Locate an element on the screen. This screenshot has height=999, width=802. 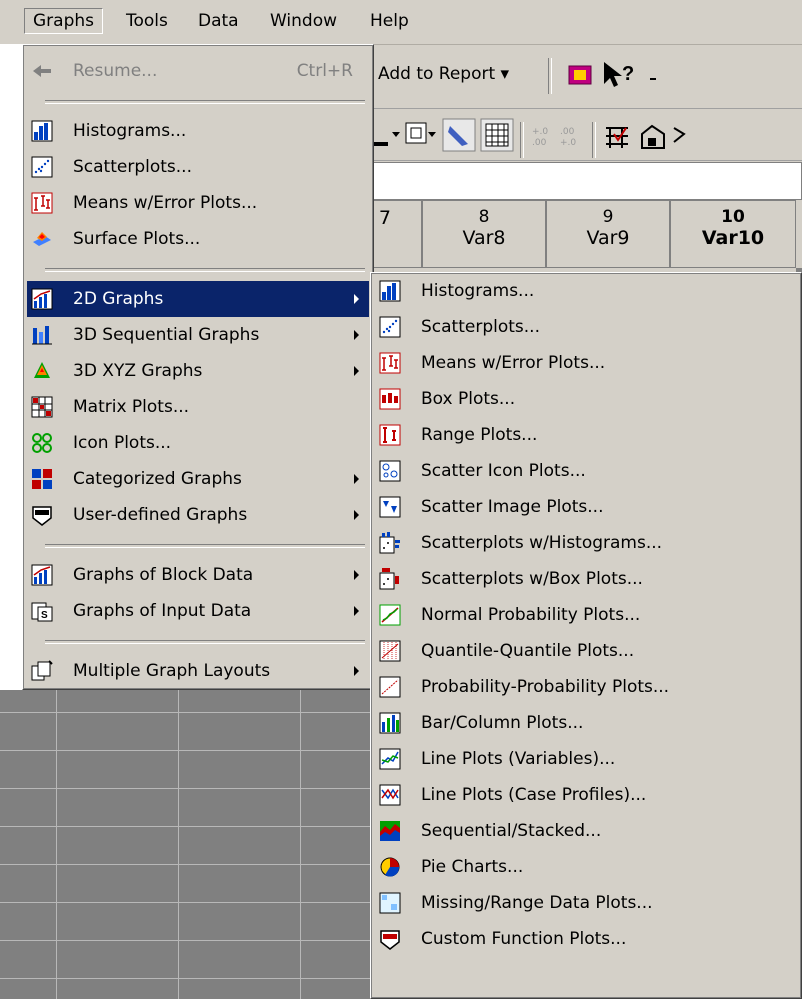
column-header: 8 Var8 is located at coordinates (484, 234).